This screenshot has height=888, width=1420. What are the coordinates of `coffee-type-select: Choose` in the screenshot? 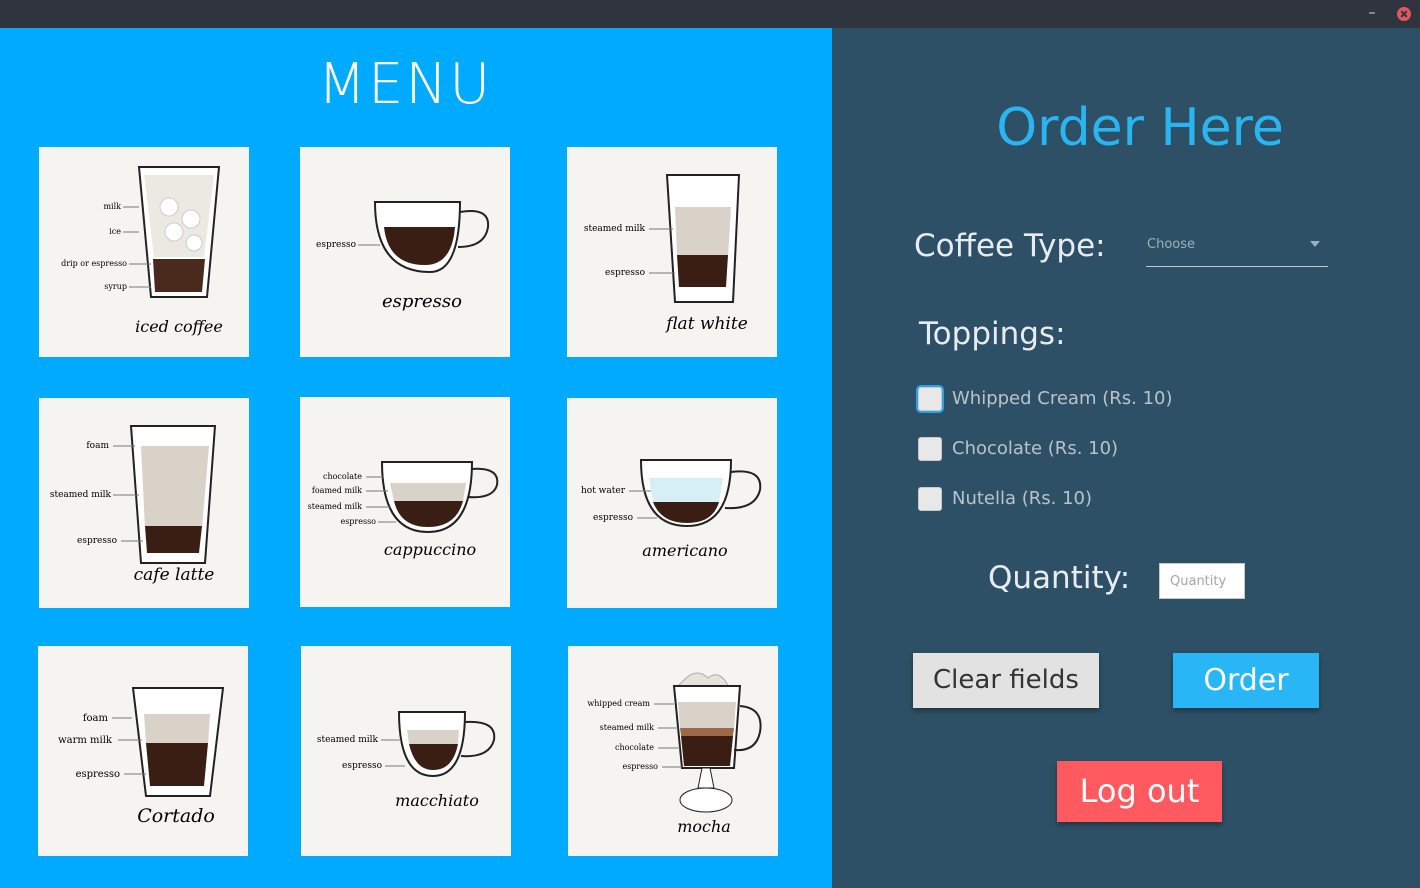 It's located at (1237, 248).